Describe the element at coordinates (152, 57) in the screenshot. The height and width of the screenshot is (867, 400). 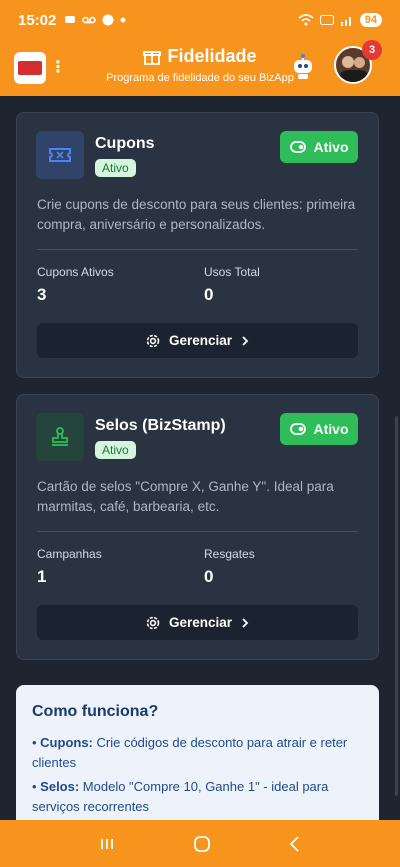
I see `gift-icon` at that location.